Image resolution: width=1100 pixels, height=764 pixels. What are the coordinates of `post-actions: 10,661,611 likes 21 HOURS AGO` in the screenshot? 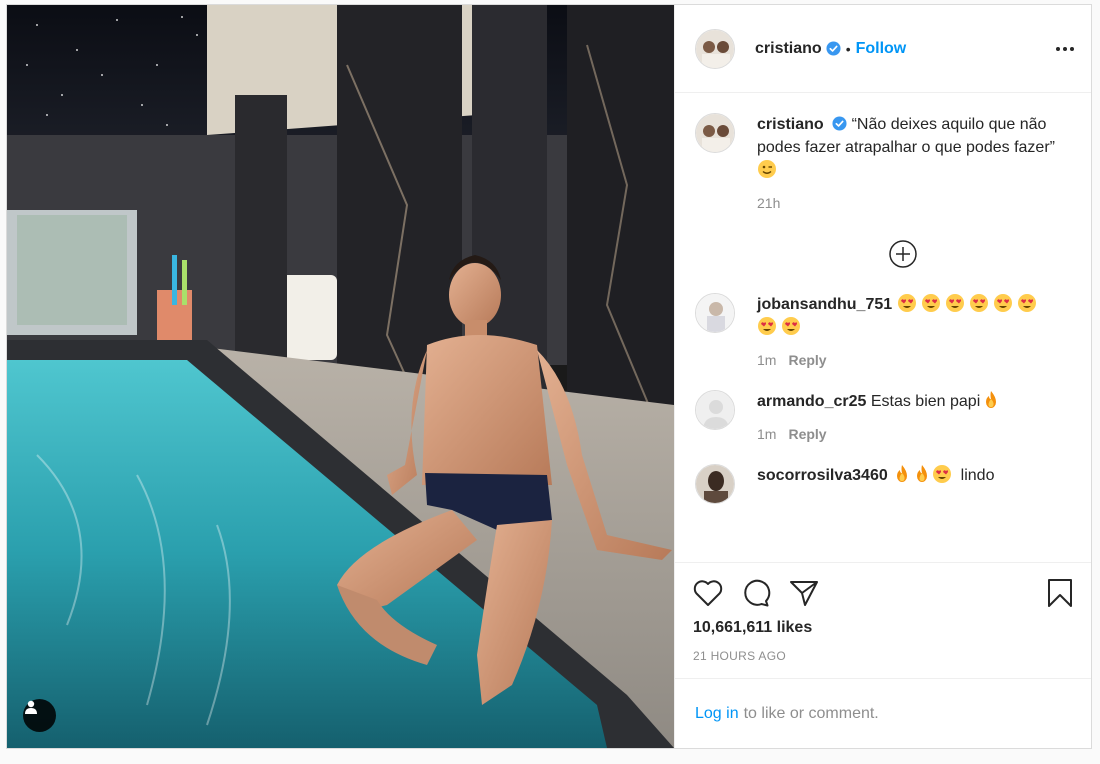 It's located at (883, 620).